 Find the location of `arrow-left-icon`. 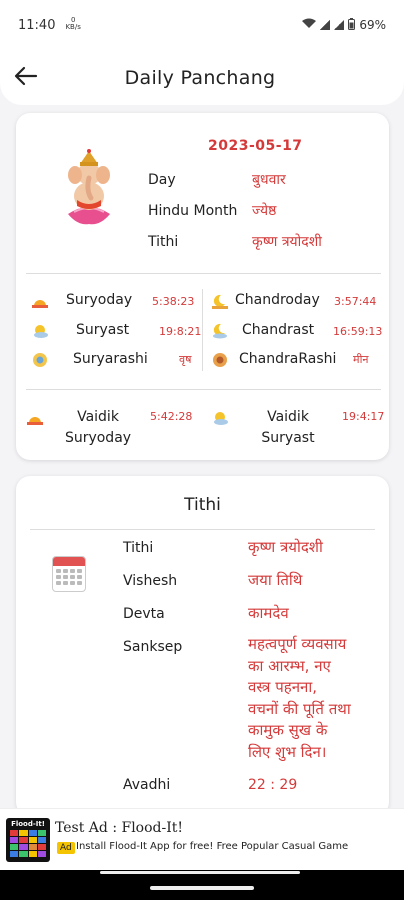

arrow-left-icon is located at coordinates (27, 77).